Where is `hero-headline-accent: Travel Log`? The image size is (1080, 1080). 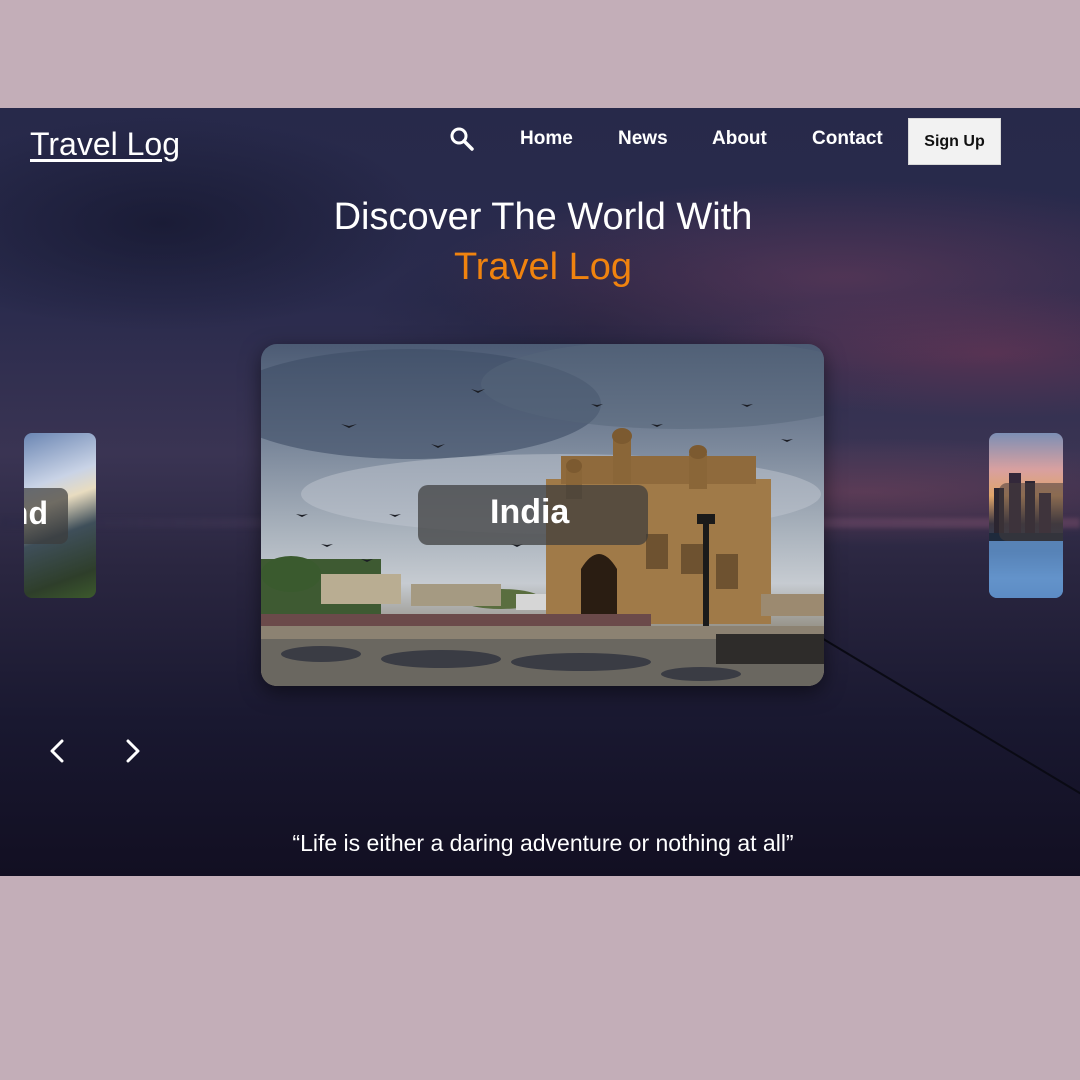
hero-headline-accent: Travel Log is located at coordinates (543, 267).